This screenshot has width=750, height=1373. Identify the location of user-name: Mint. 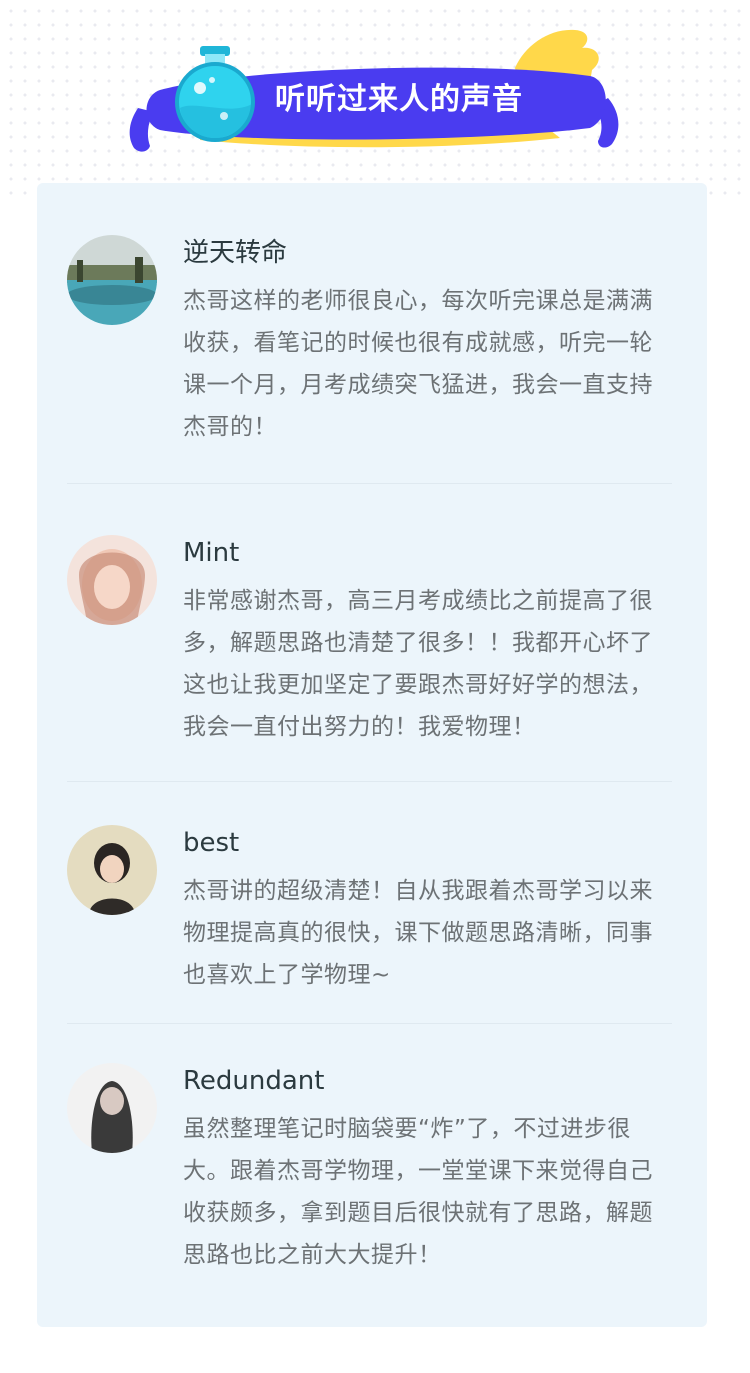
(211, 553).